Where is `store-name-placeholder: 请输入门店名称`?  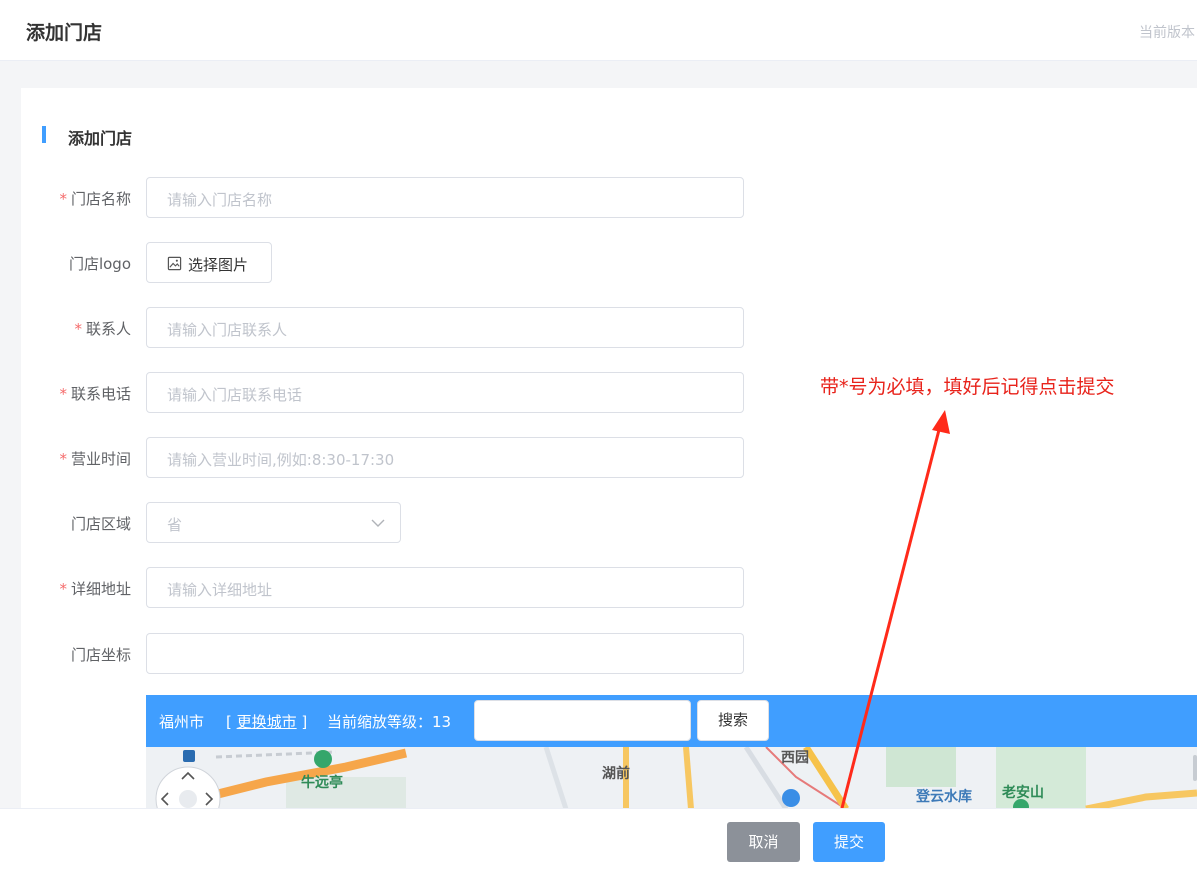 store-name-placeholder: 请输入门店名称 is located at coordinates (220, 200).